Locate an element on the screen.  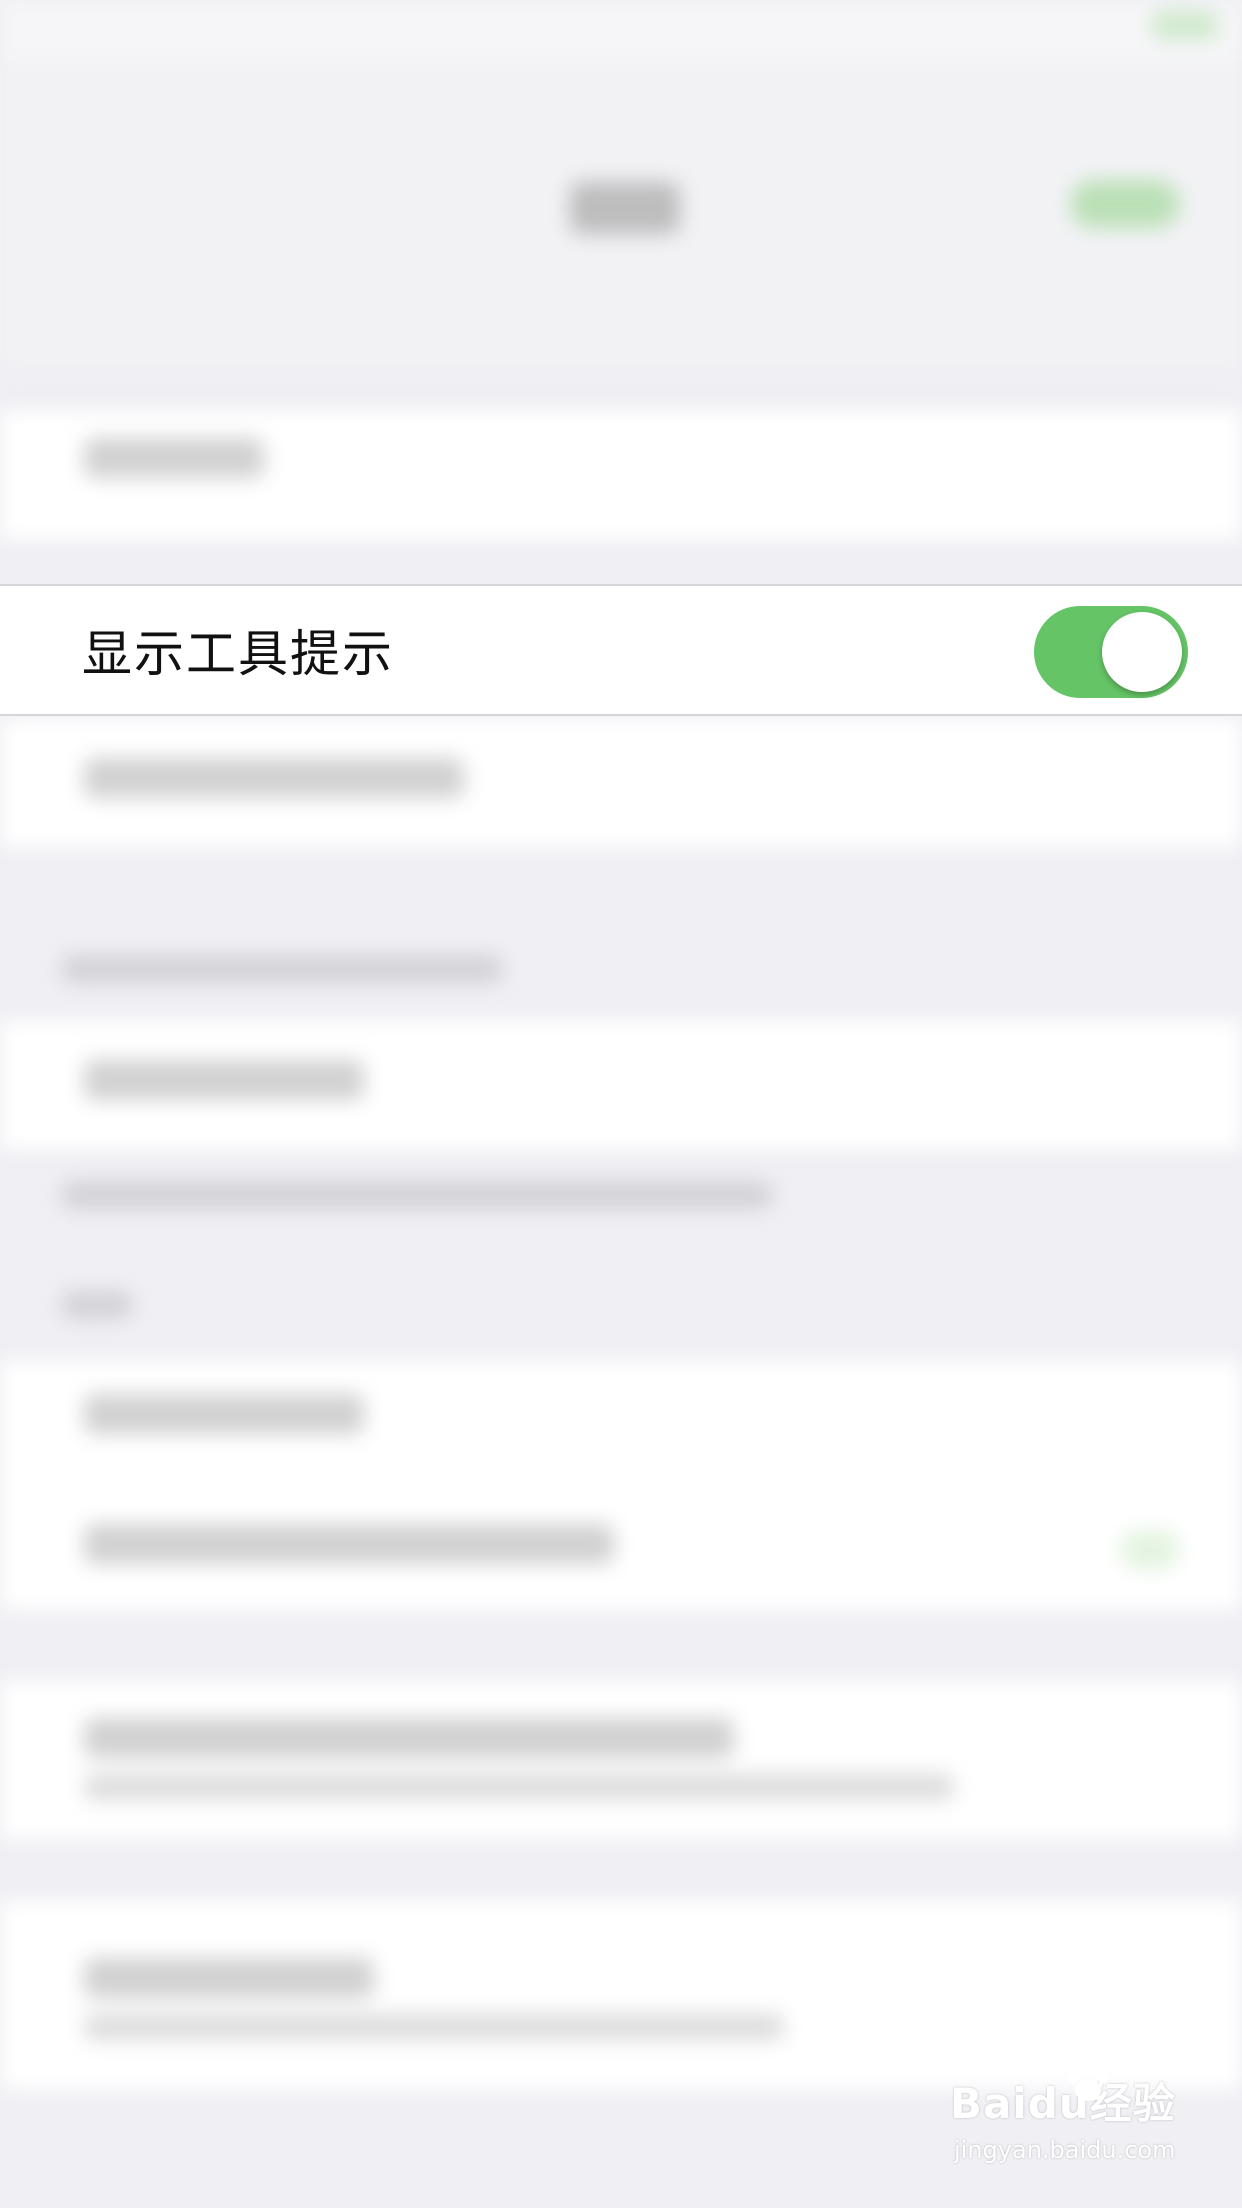
show-tooltips-row: 显示工具提示 is located at coordinates (621, 650).